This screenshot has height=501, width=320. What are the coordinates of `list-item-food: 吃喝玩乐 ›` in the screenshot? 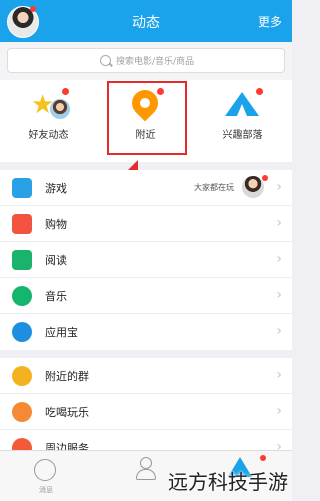 It's located at (146, 412).